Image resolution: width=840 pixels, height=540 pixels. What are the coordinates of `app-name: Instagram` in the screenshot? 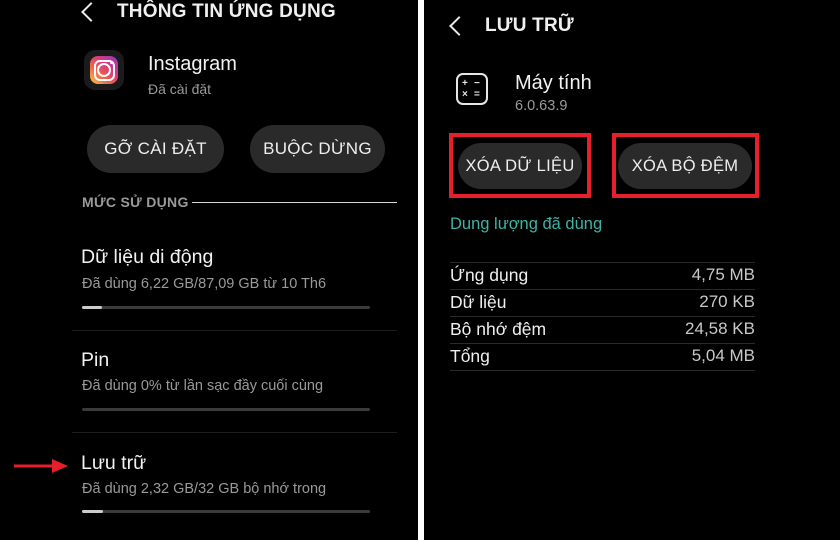 It's located at (192, 64).